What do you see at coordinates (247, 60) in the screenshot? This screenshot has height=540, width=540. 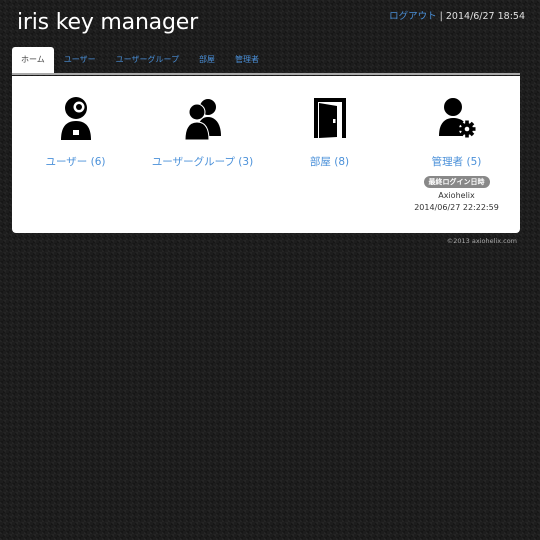 I see `tab-admins: 管理者` at bounding box center [247, 60].